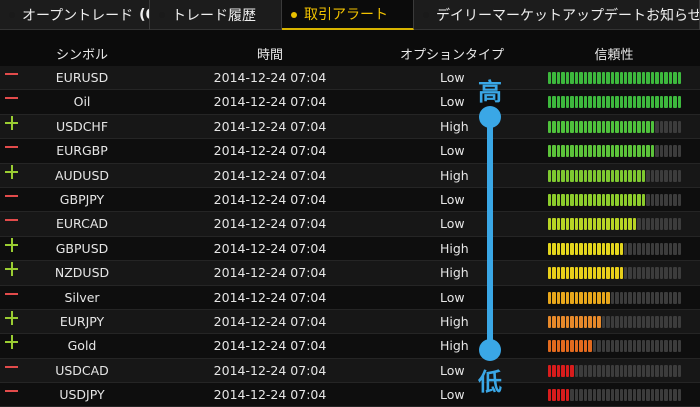 The image size is (700, 407). What do you see at coordinates (350, 322) in the screenshot?
I see `table-row: EURJPY 2014-12-24 07:04 High` at bounding box center [350, 322].